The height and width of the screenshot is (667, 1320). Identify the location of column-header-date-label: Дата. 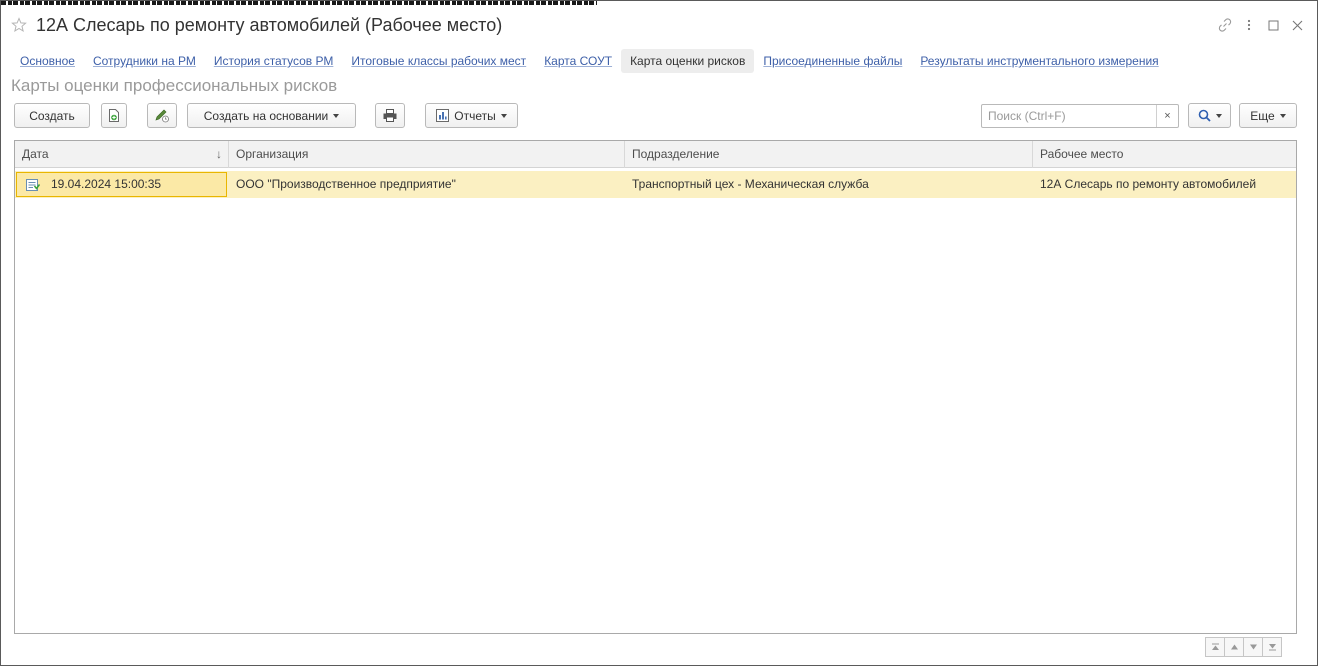
(35, 154).